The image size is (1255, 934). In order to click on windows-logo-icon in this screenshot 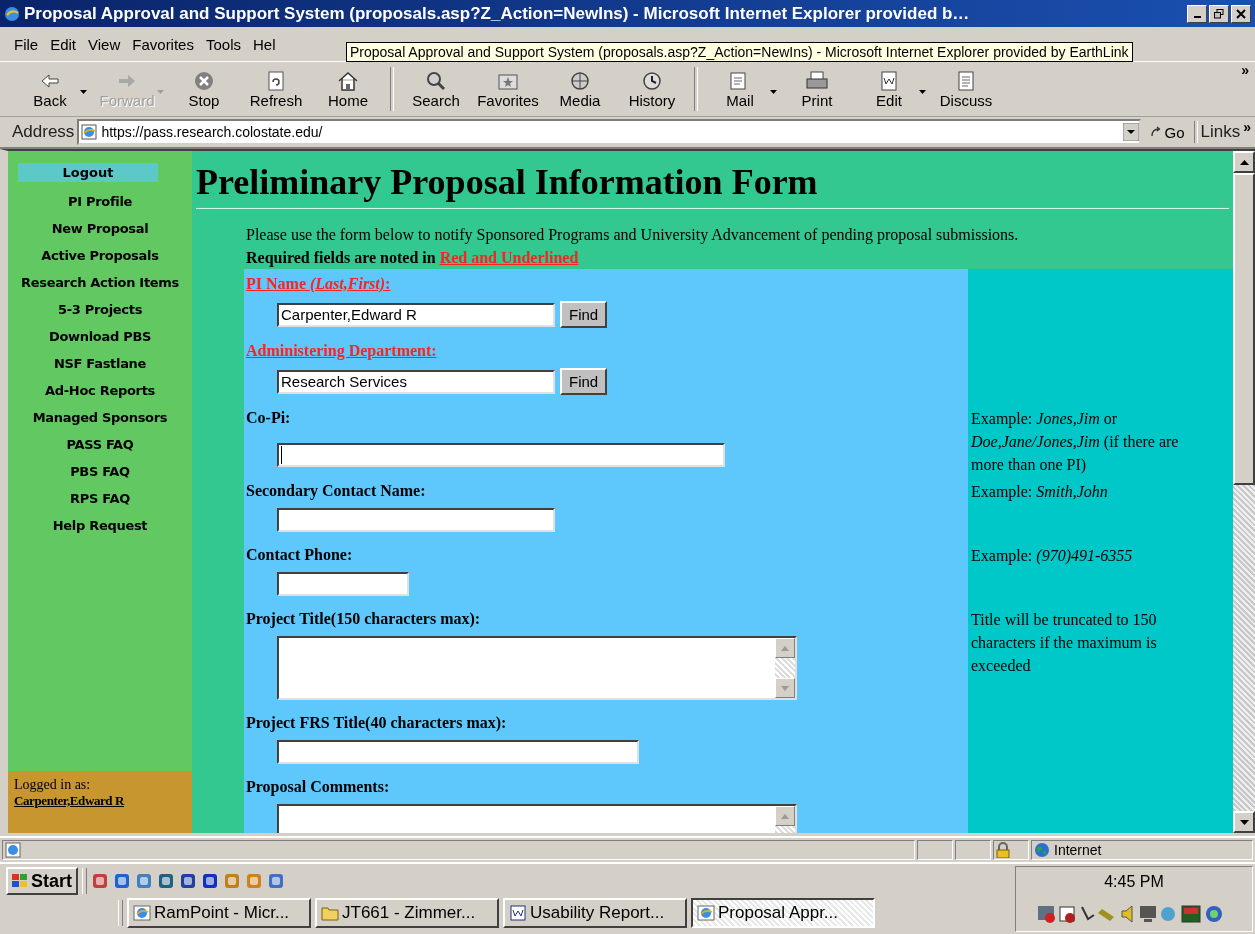, I will do `click(20, 881)`.